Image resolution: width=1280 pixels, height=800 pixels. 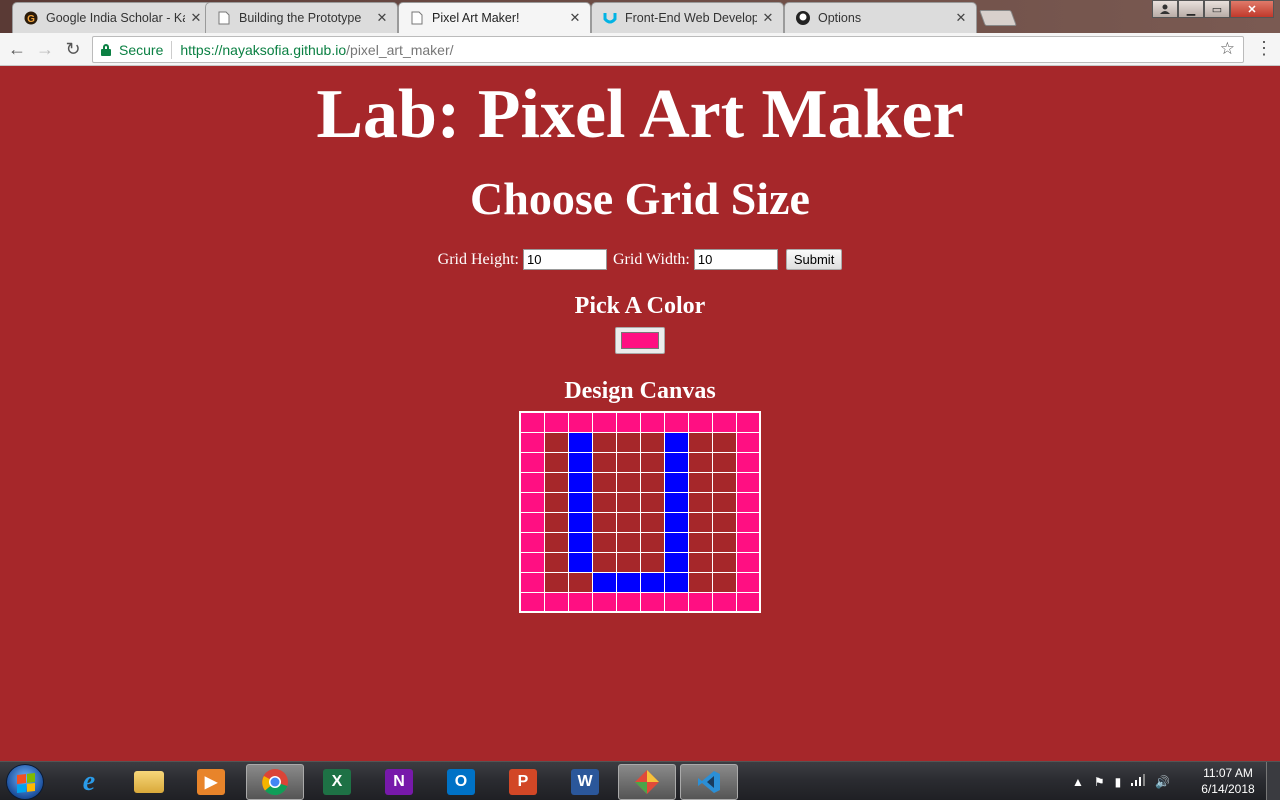 What do you see at coordinates (301, 17) in the screenshot?
I see `tab-building-prototype: Building the Prototype ✕` at bounding box center [301, 17].